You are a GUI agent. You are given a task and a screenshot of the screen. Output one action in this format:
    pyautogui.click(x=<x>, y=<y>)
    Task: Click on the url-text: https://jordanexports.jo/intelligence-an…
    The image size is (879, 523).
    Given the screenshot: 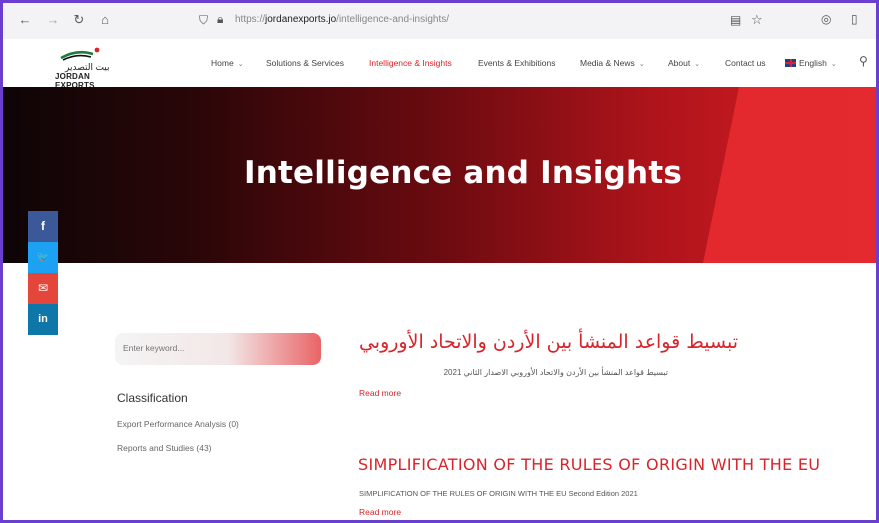 What is the action you would take?
    pyautogui.click(x=342, y=19)
    